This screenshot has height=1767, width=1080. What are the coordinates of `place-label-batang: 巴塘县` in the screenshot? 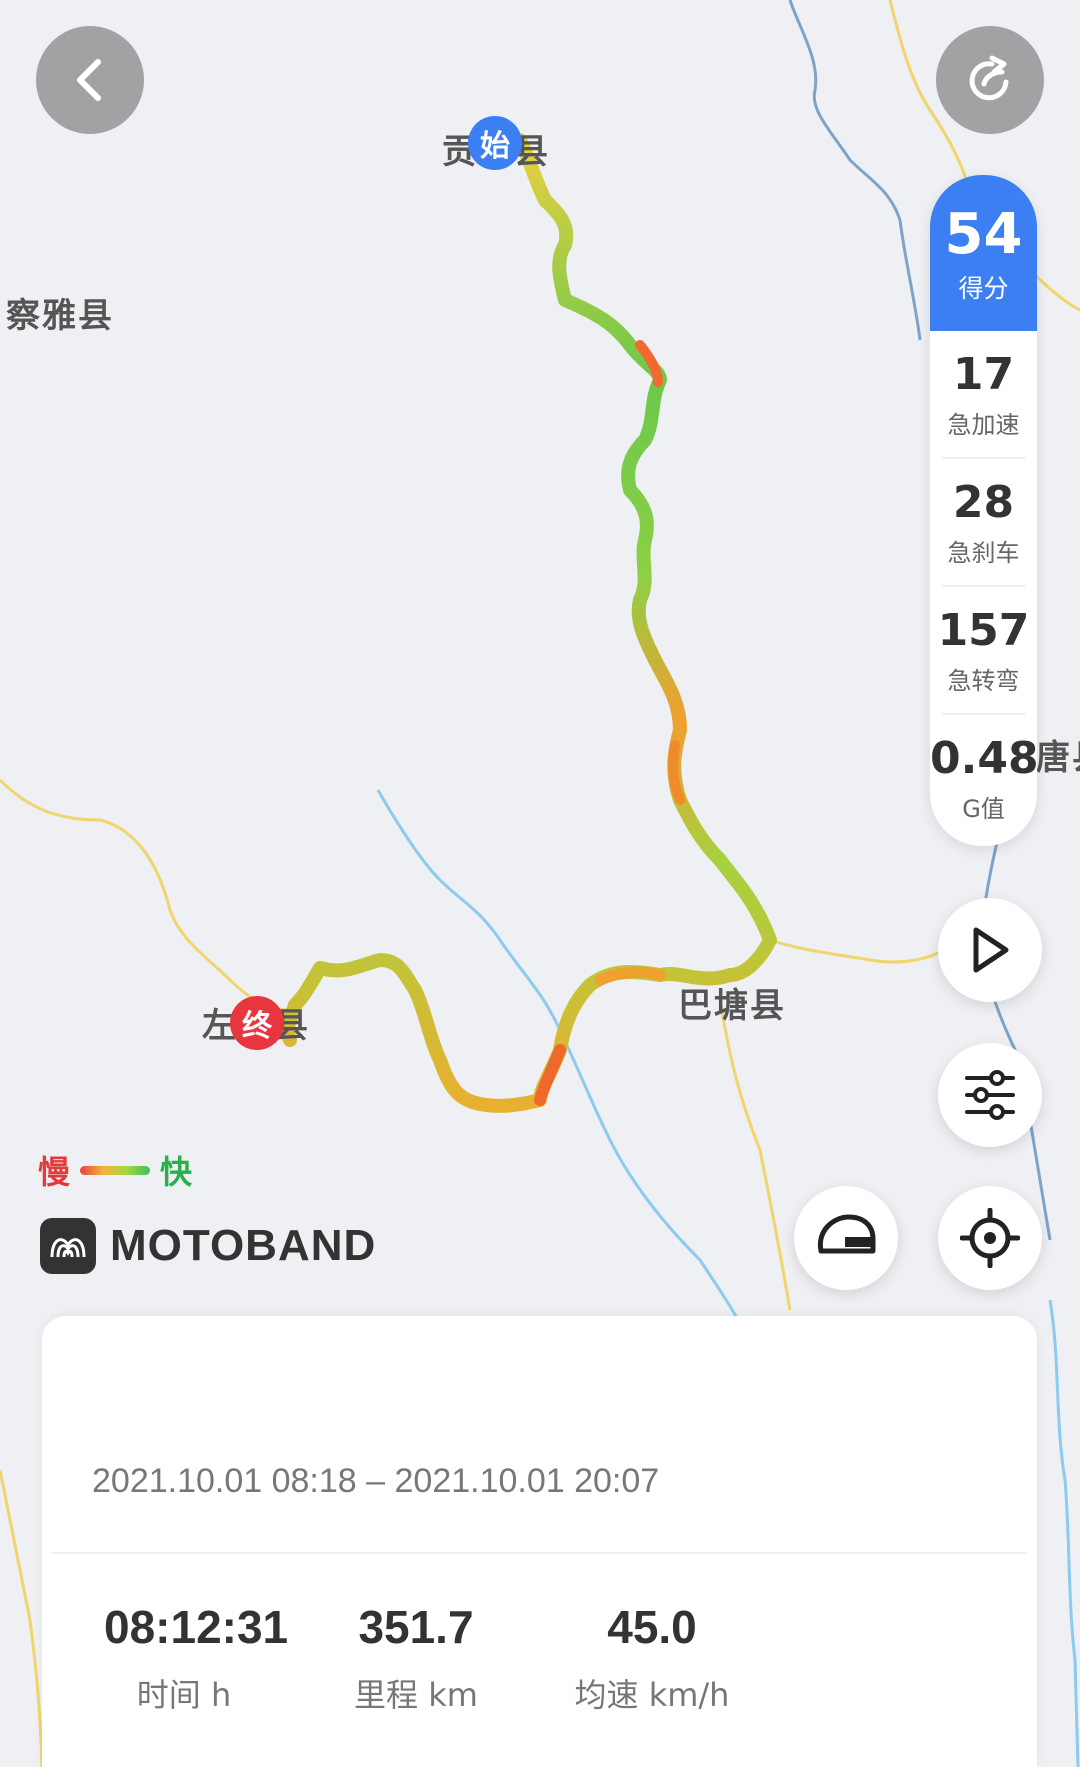 It's located at (732, 1006).